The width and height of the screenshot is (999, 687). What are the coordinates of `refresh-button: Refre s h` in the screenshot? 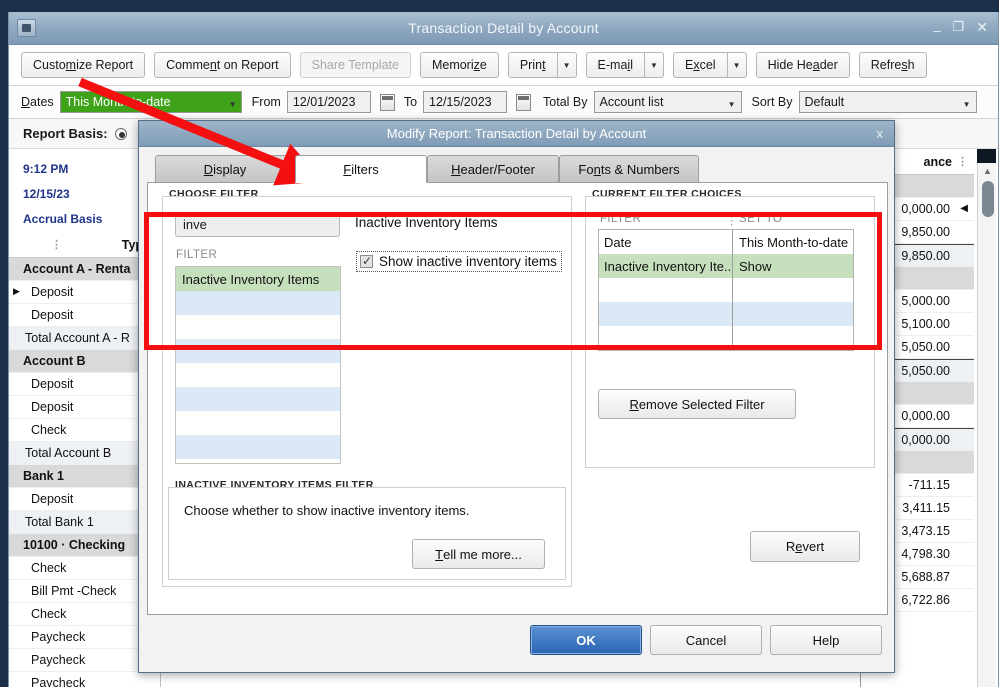 It's located at (892, 65).